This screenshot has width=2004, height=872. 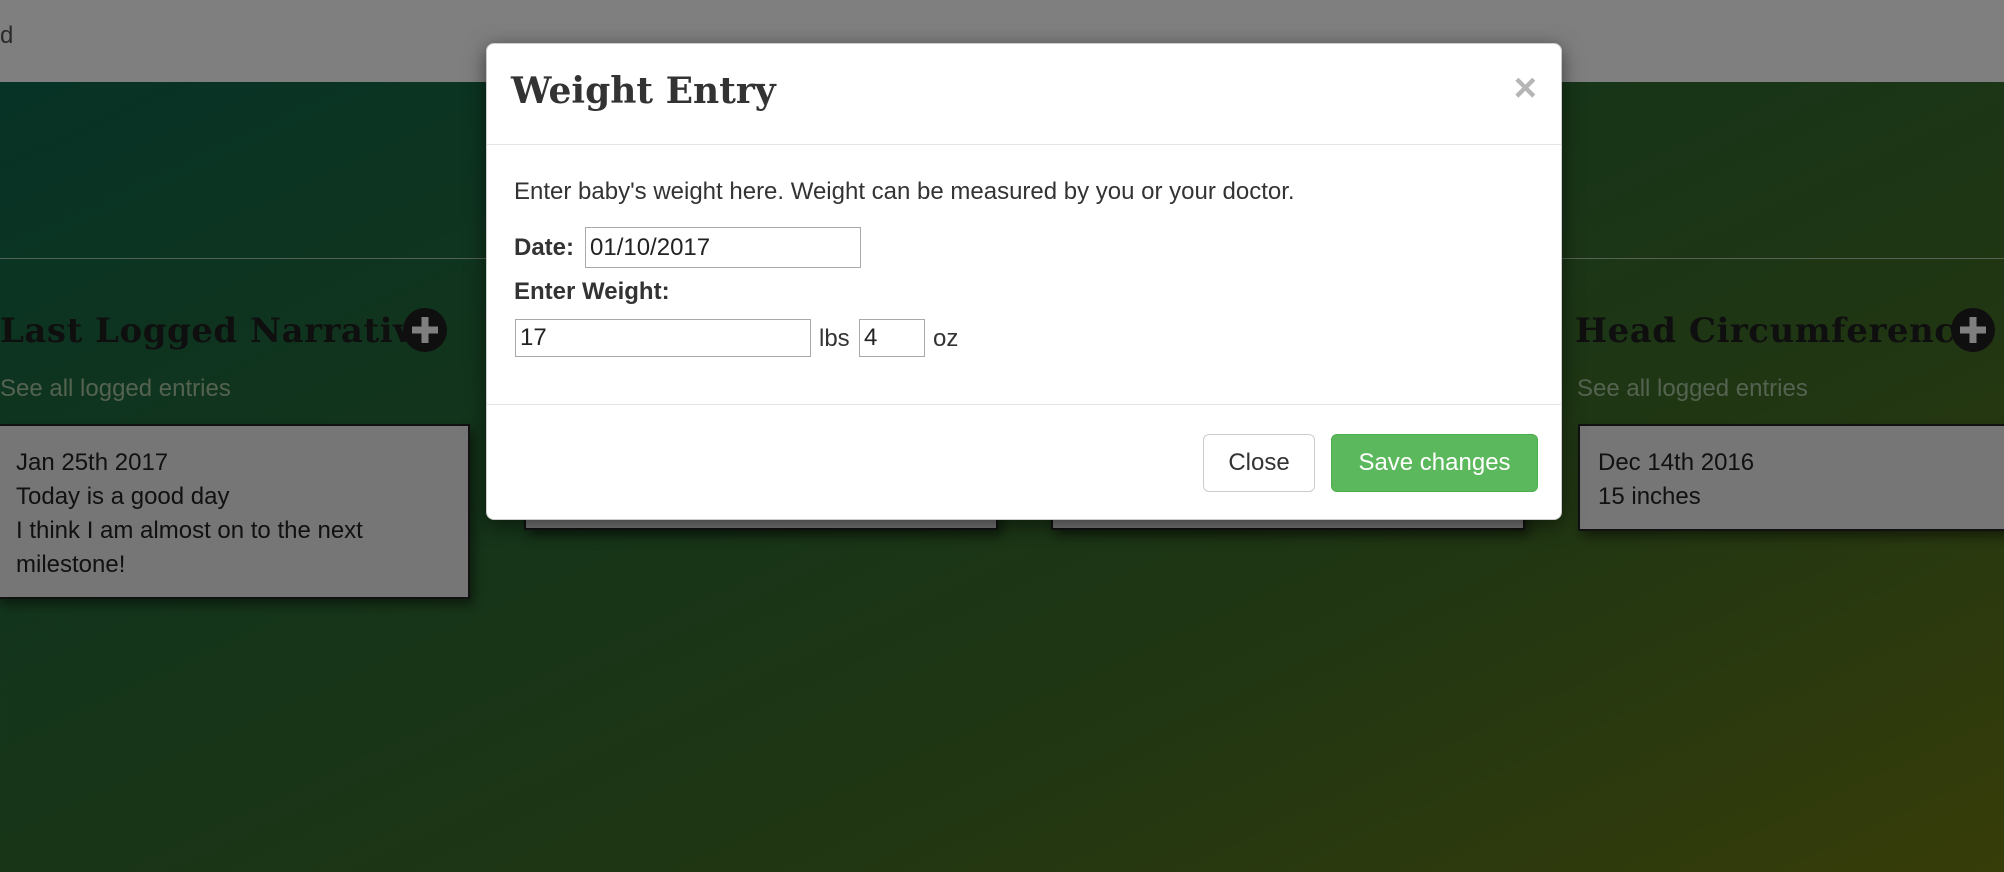 What do you see at coordinates (1024, 94) in the screenshot?
I see `modal-header: Weight Entry ×` at bounding box center [1024, 94].